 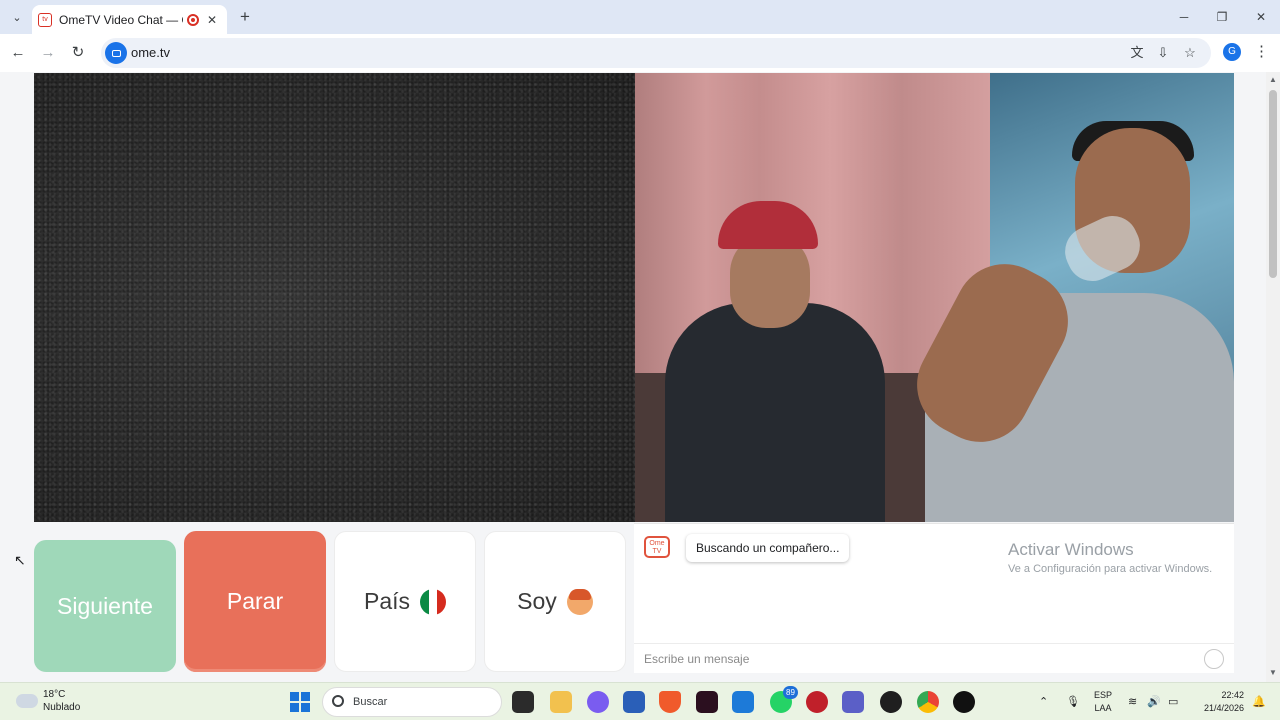 I want to click on show-hidden-icons-chevron-icon: ⌃, so click(x=1043, y=701).